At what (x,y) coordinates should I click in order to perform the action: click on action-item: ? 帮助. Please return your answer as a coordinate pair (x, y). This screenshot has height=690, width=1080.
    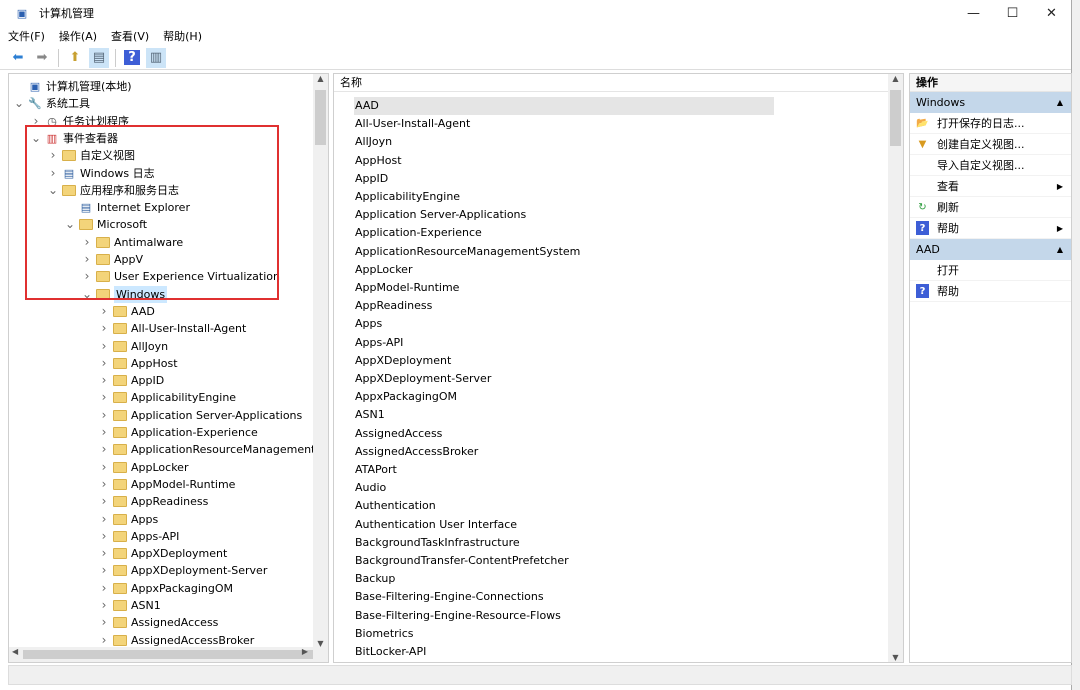
    Looking at the image, I should click on (990, 291).